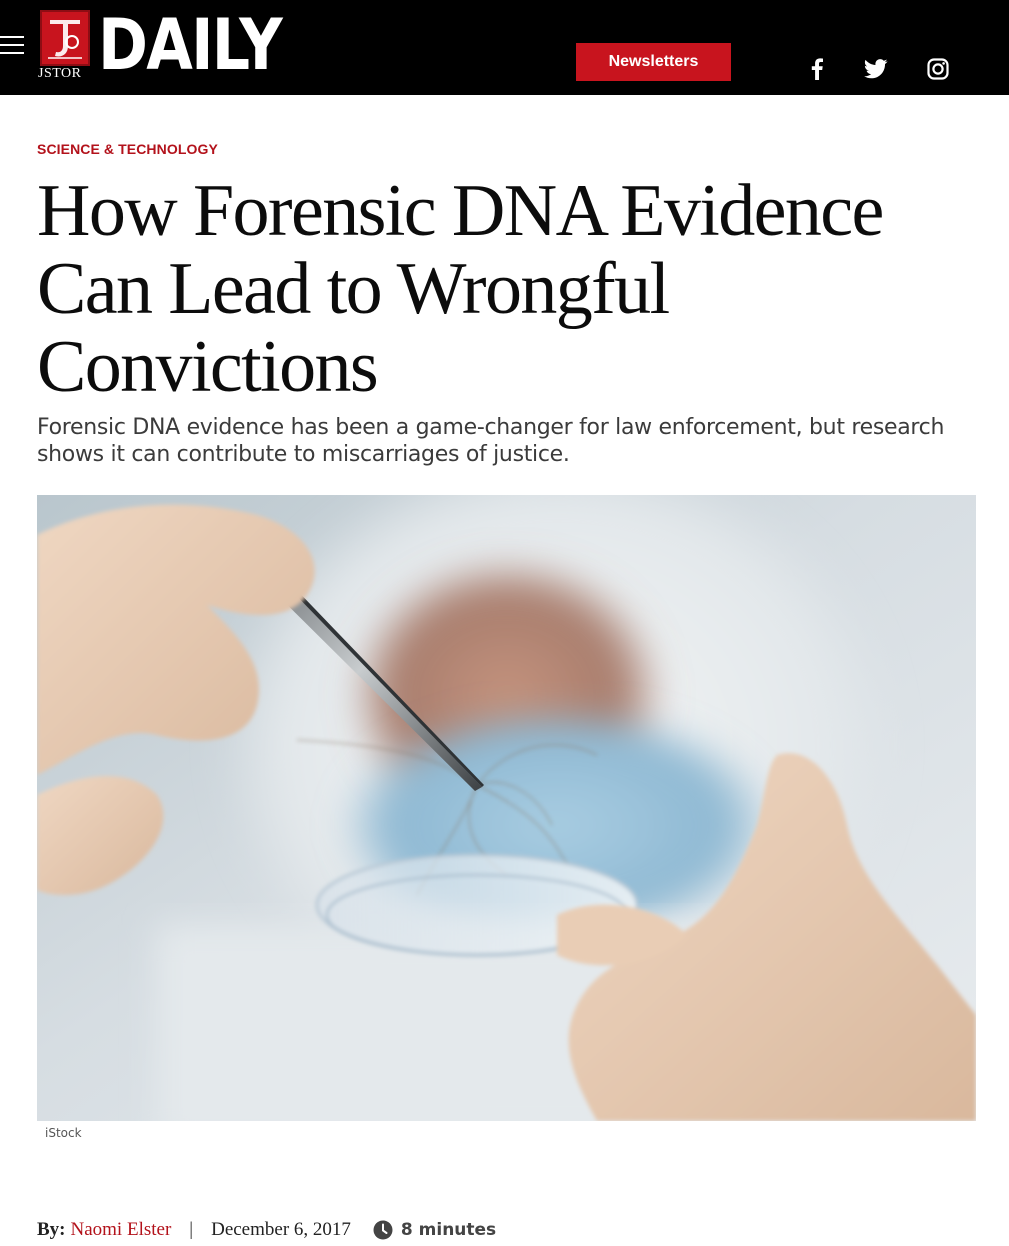 This screenshot has height=1246, width=1009. Describe the element at coordinates (817, 69) in the screenshot. I see `facebook-icon` at that location.